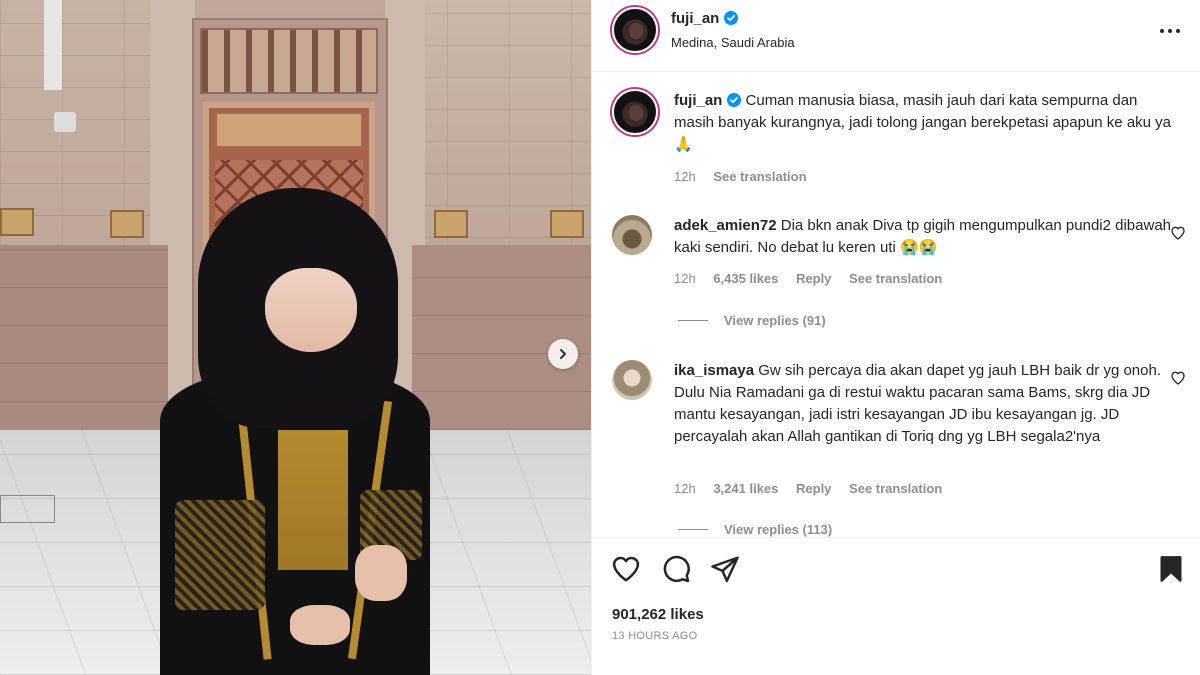 The image size is (1200, 675). I want to click on caption-meta: 12h See translation, so click(747, 176).